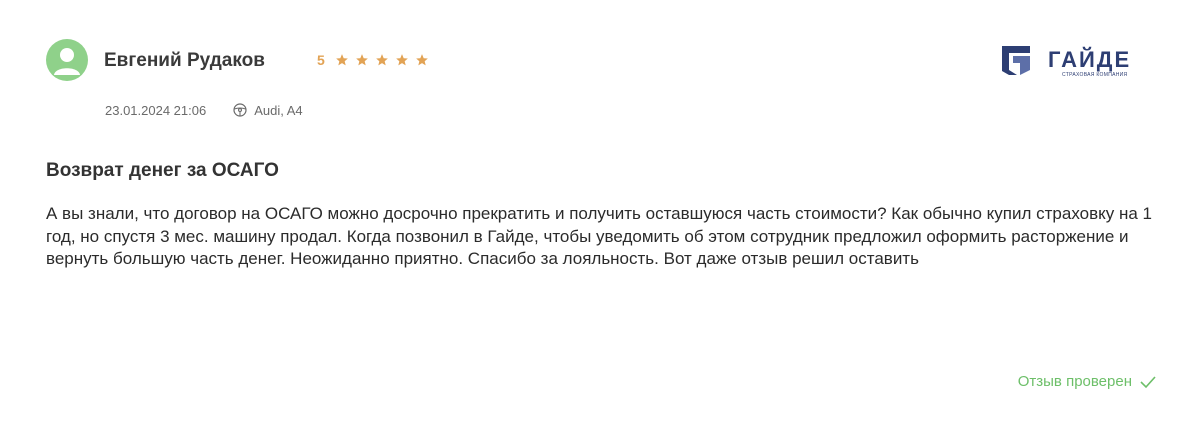  What do you see at coordinates (321, 60) in the screenshot?
I see `rating-value: 5` at bounding box center [321, 60].